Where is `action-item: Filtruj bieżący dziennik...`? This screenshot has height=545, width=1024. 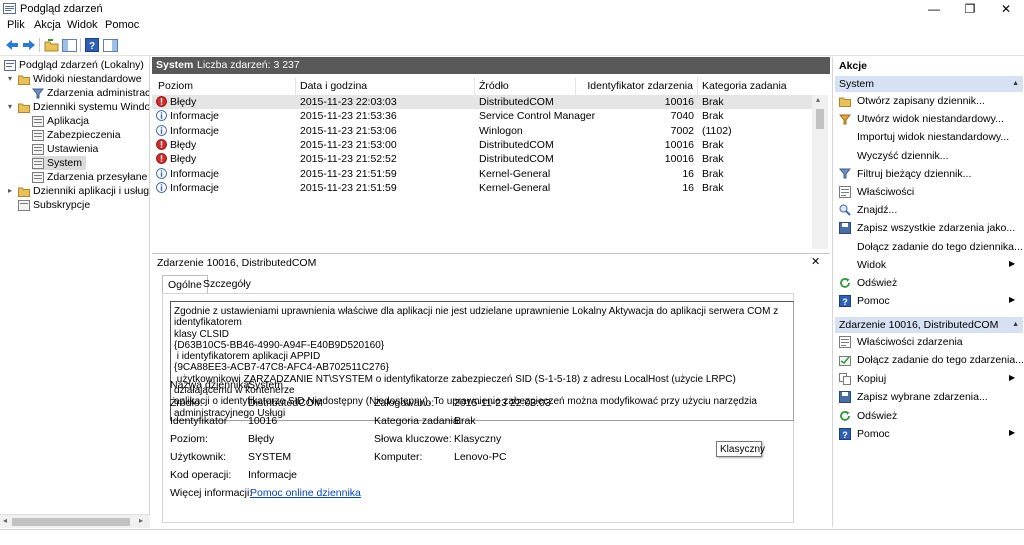
action-item: Filtruj bieżący dziennik... is located at coordinates (929, 174).